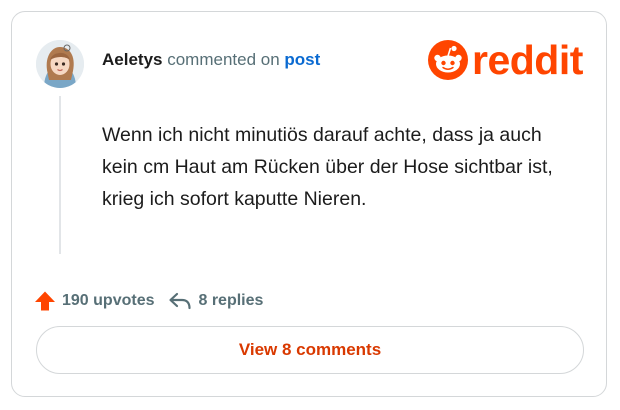  What do you see at coordinates (231, 300) in the screenshot?
I see `replies-count: 8 replies` at bounding box center [231, 300].